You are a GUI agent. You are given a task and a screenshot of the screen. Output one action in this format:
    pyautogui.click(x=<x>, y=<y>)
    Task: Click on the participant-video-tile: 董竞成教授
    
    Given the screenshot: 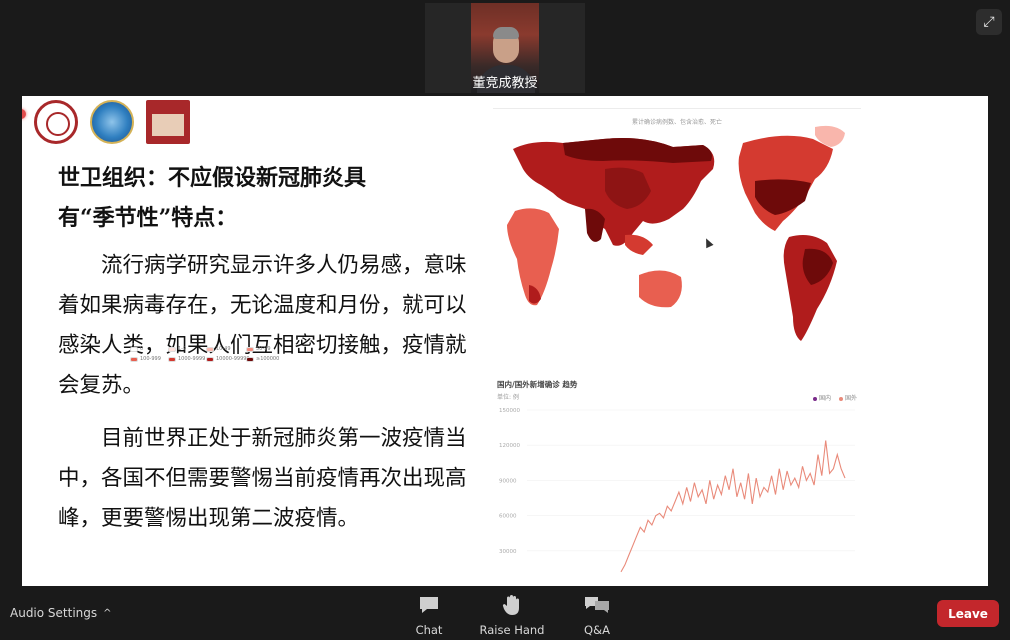 What is the action you would take?
    pyautogui.click(x=505, y=48)
    